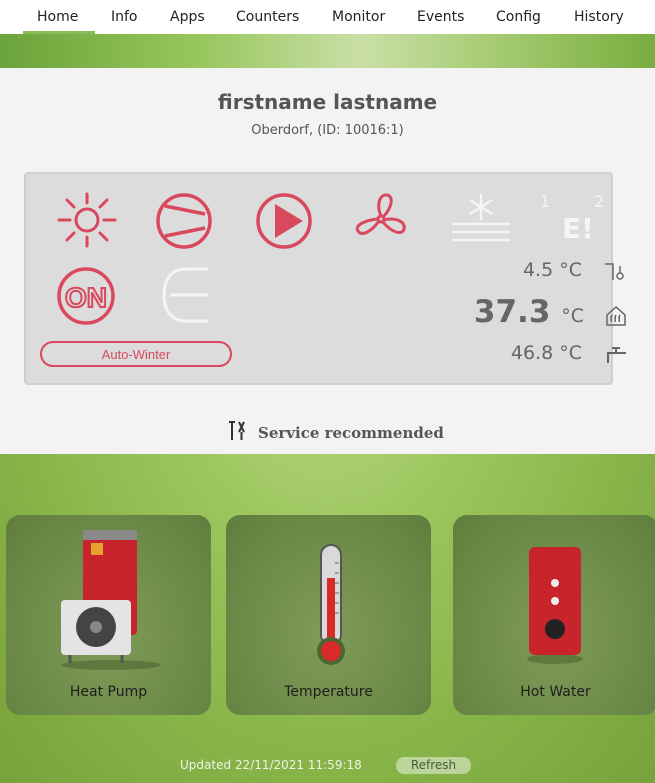 The width and height of the screenshot is (655, 783). What do you see at coordinates (433, 765) in the screenshot?
I see `refresh-button: Refresh` at bounding box center [433, 765].